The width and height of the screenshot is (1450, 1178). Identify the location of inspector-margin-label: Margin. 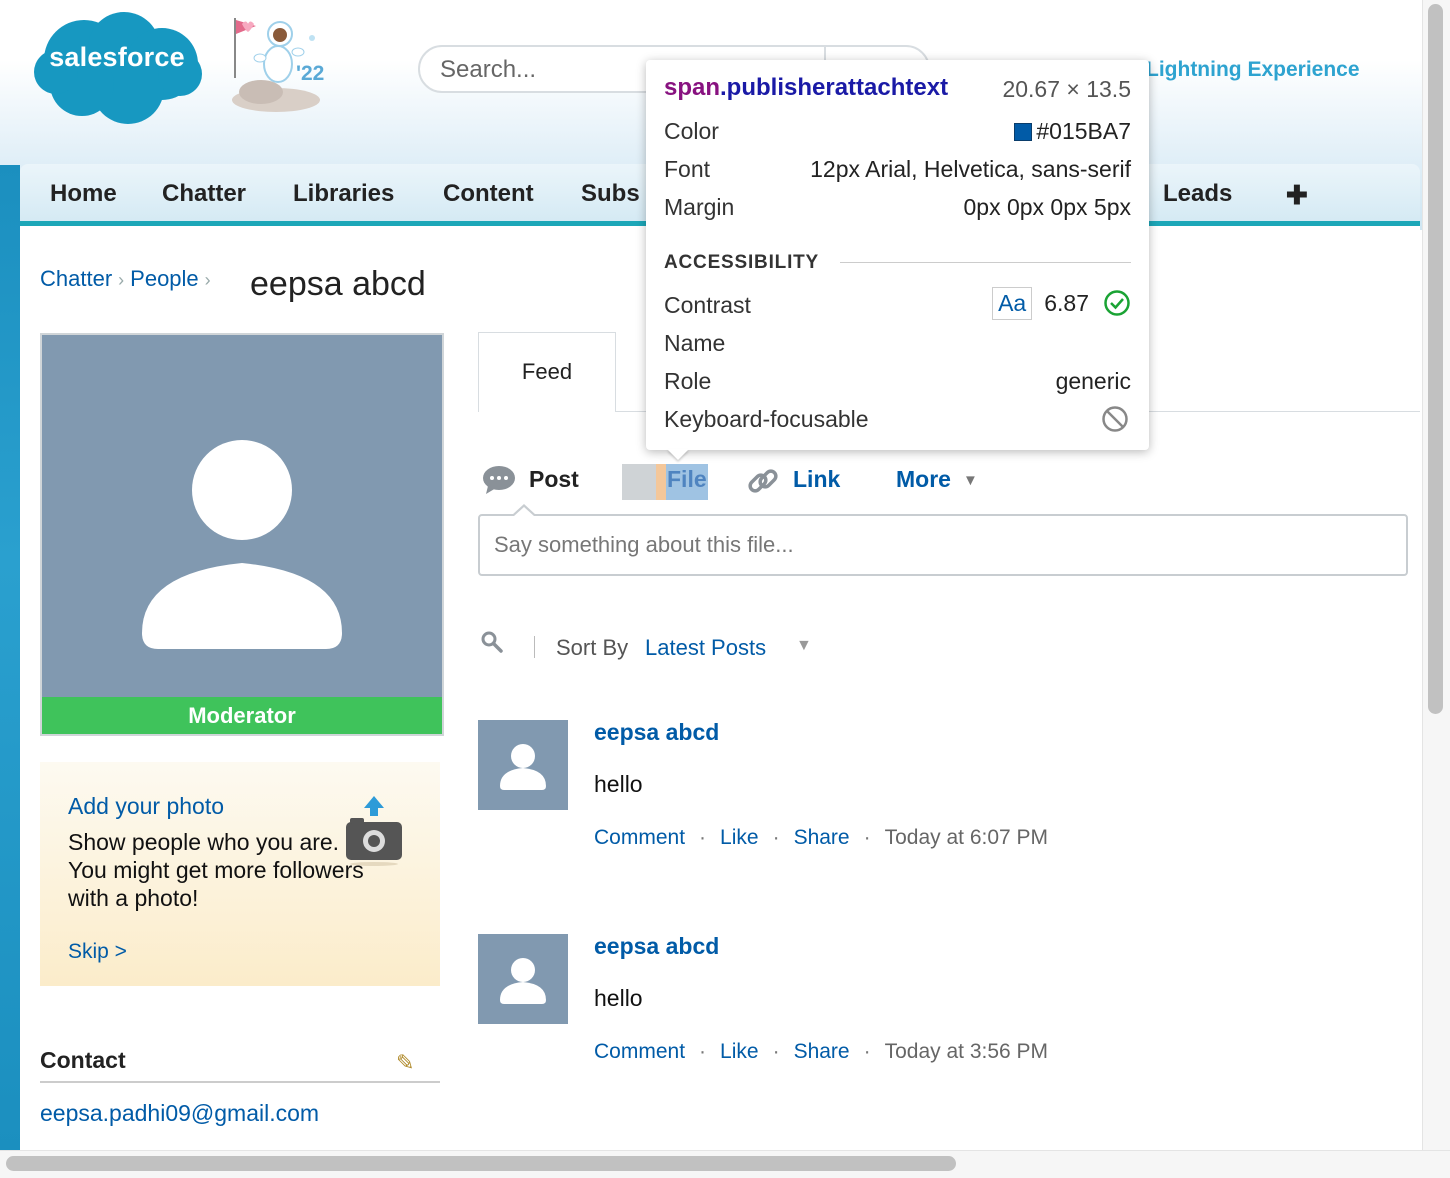
(699, 207).